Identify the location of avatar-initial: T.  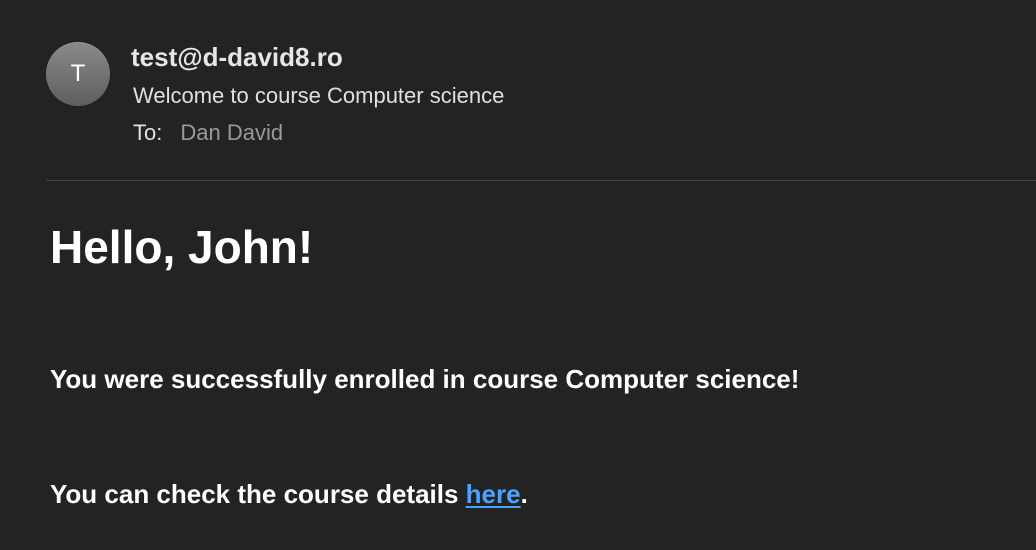
(78, 73).